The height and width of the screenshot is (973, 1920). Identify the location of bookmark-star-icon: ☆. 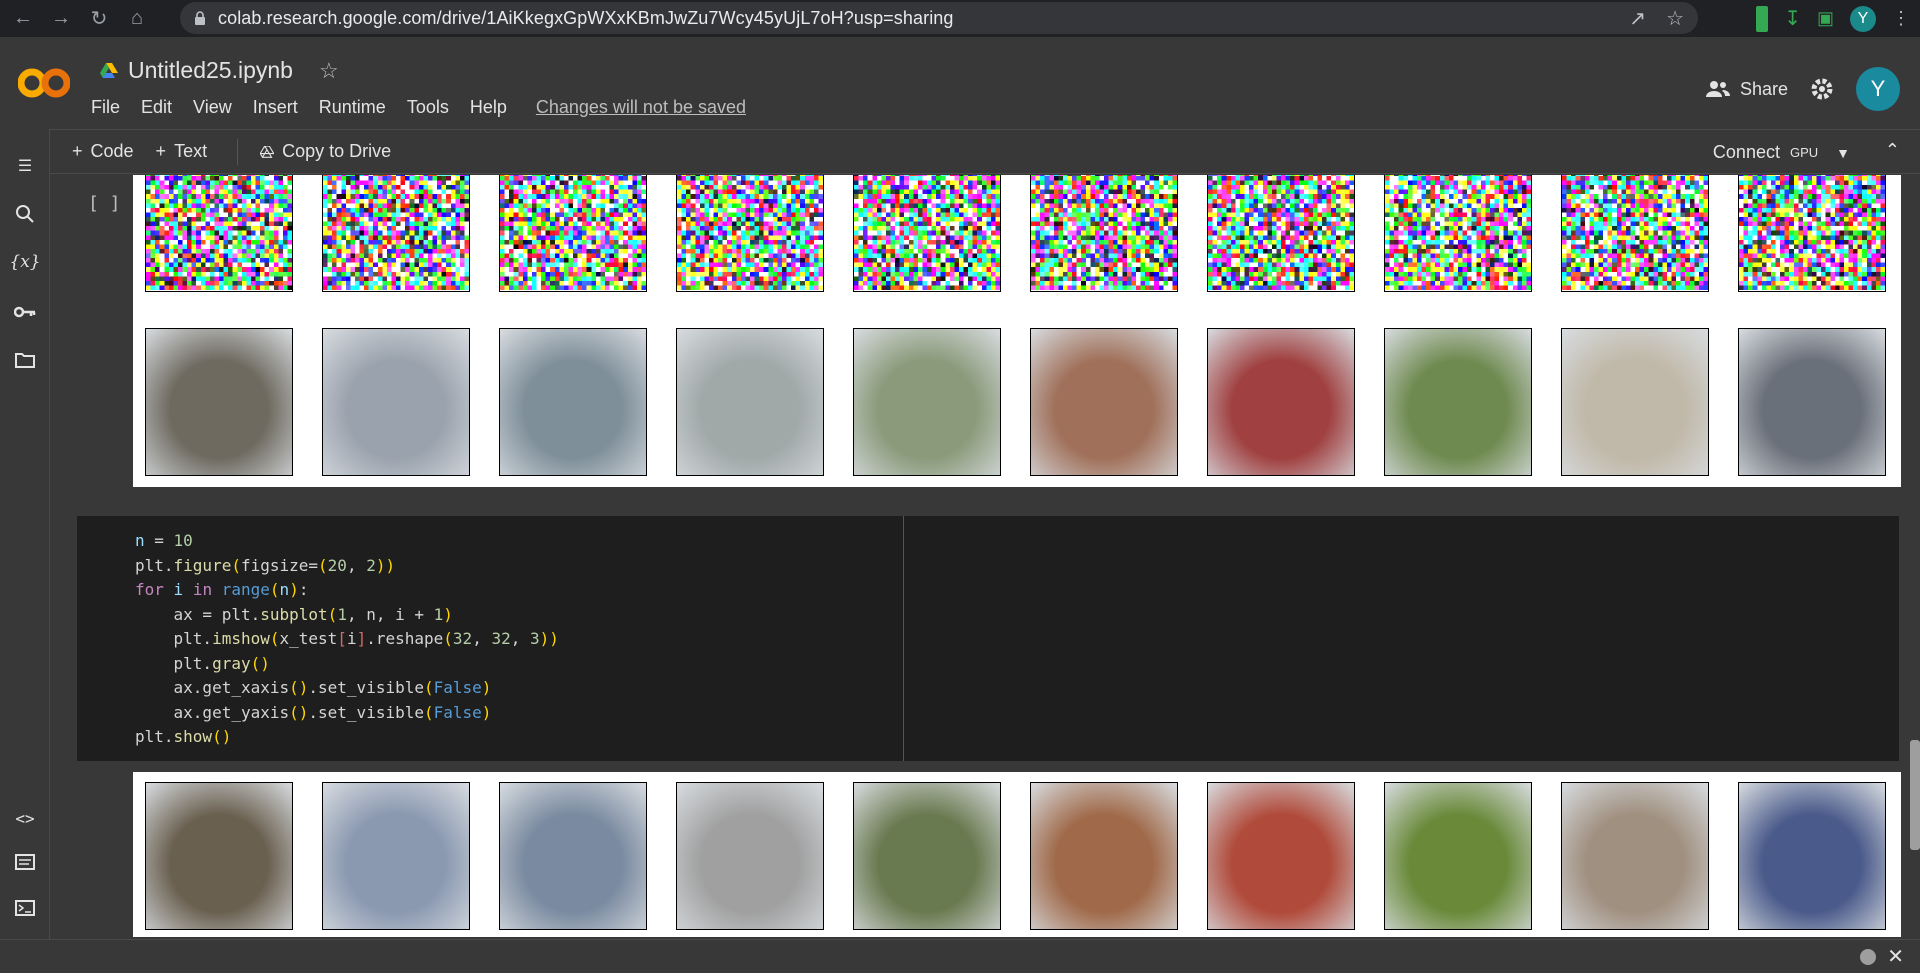
(1675, 18).